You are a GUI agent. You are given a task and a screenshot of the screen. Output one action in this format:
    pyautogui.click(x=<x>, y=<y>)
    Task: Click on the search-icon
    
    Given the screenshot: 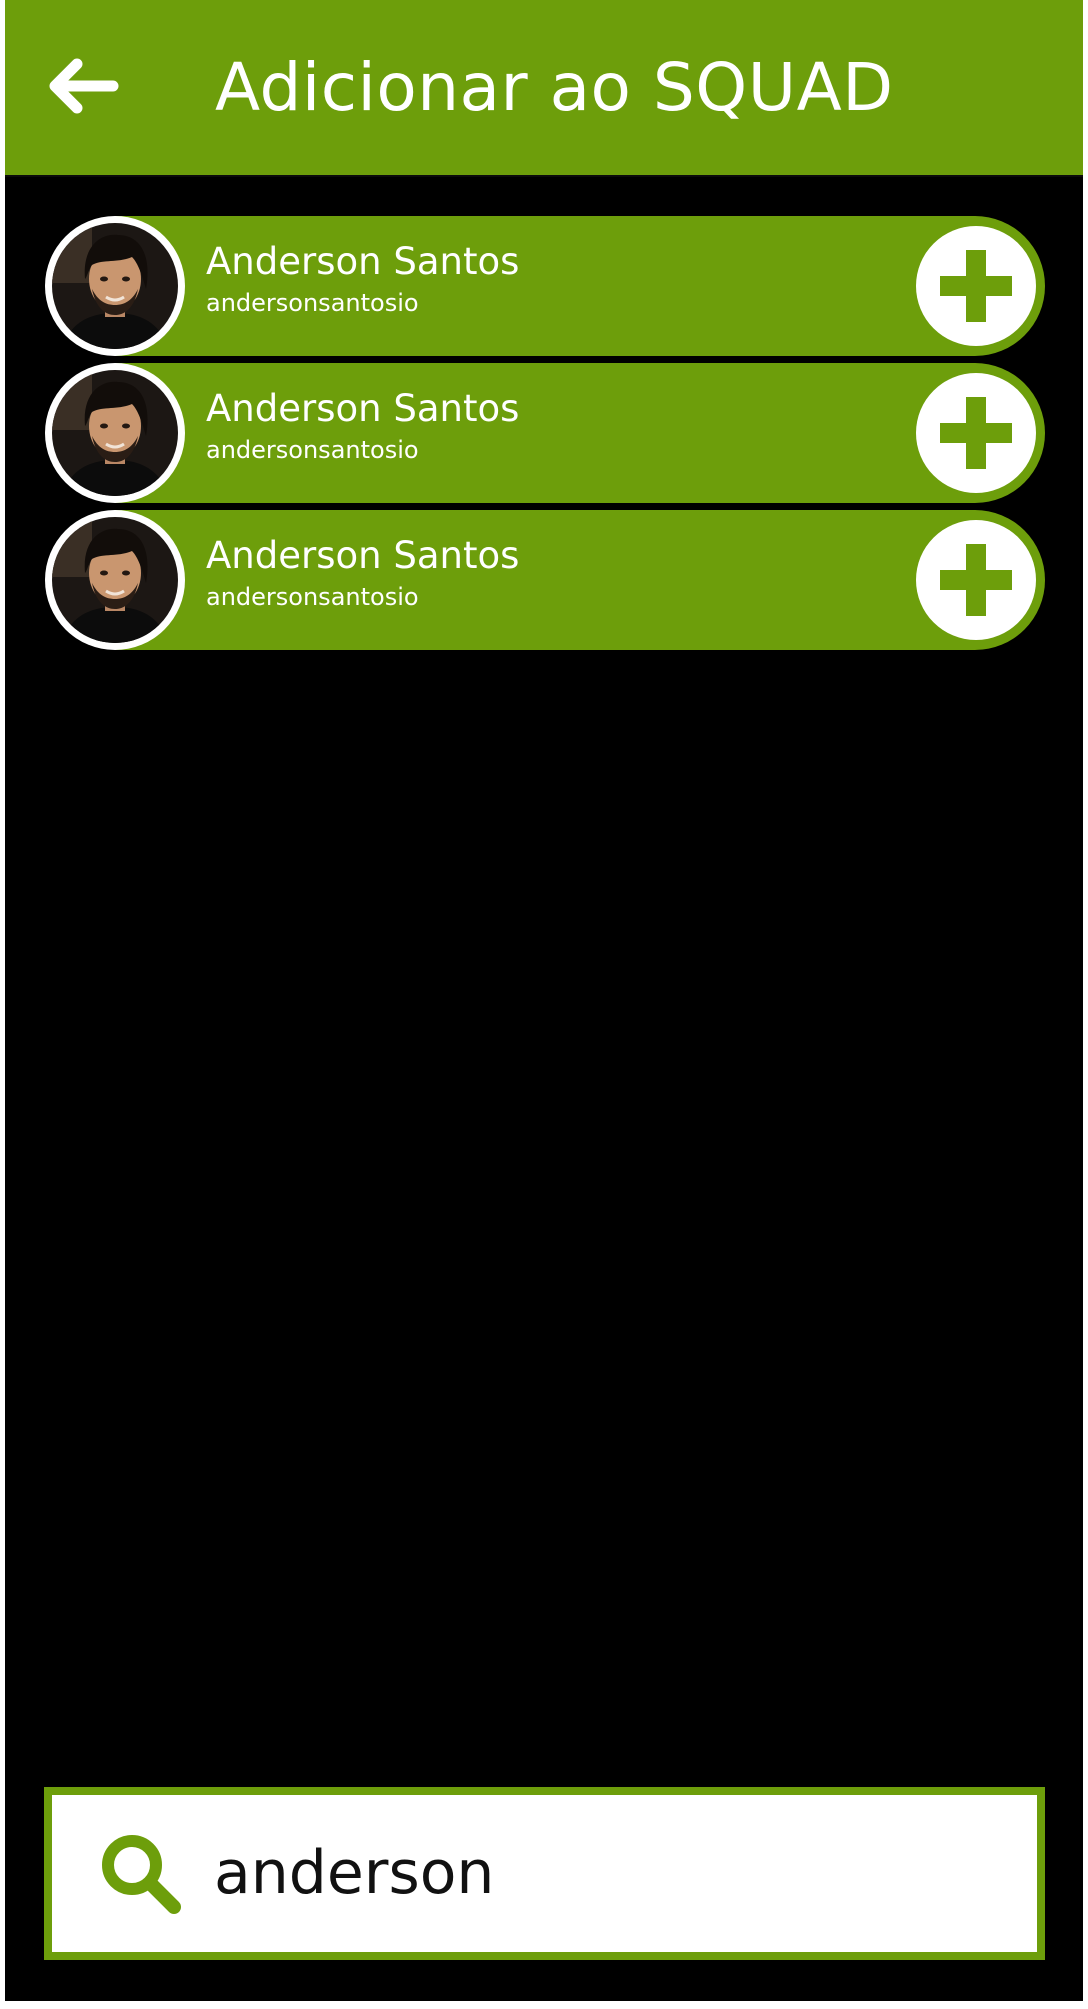 What is the action you would take?
    pyautogui.click(x=141, y=1874)
    